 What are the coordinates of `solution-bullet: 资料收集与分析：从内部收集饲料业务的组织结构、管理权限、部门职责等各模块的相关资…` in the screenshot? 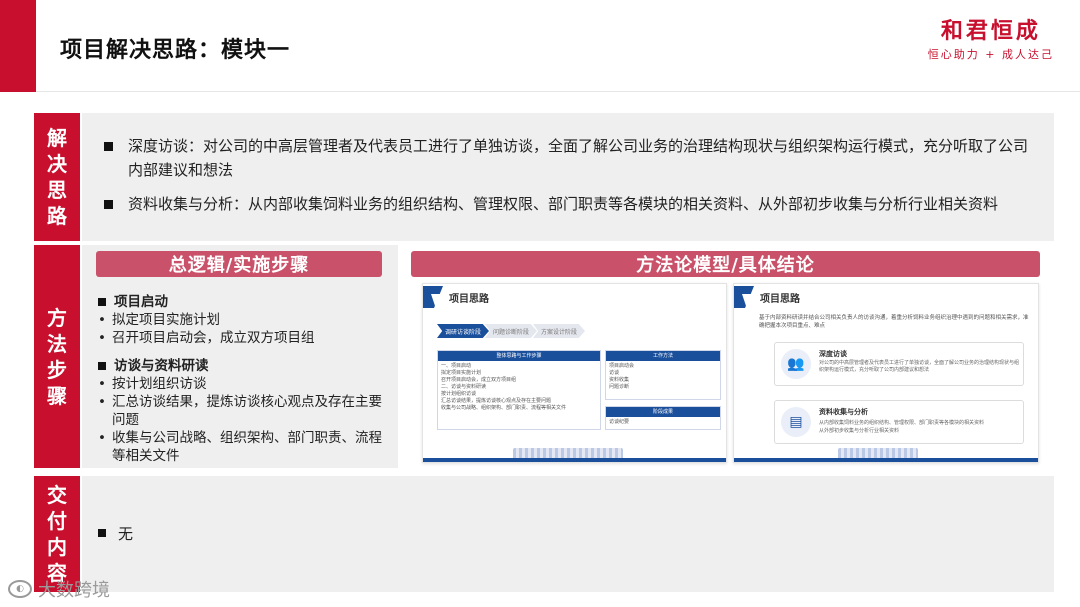 It's located at (569, 204).